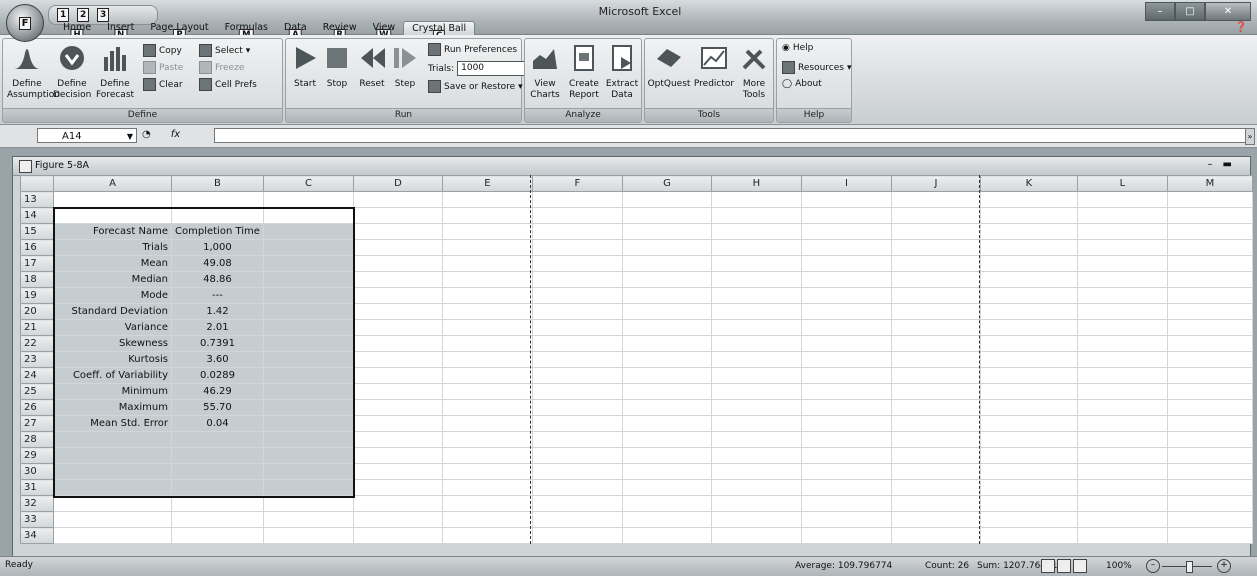  Describe the element at coordinates (1225, 164) in the screenshot. I see `workbook-window-controls: –▬` at that location.